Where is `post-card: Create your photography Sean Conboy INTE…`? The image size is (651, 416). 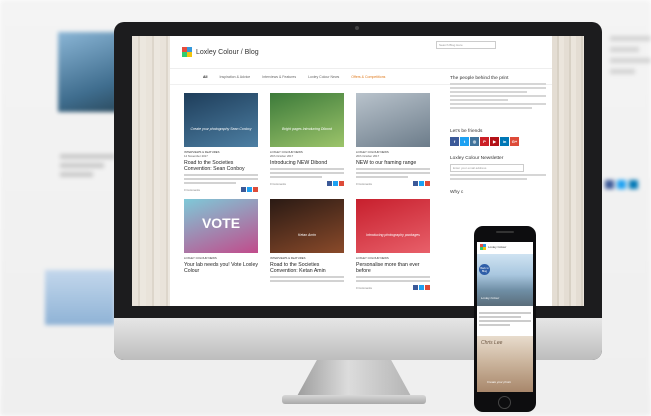
post-card: Create your photography Sean Conboy INTE… is located at coordinates (221, 142).